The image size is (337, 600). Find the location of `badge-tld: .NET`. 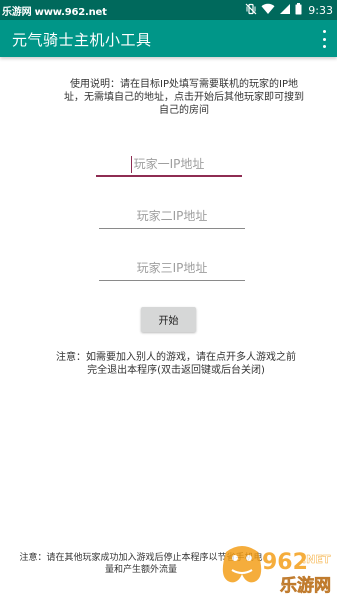

badge-tld: .NET is located at coordinates (316, 559).